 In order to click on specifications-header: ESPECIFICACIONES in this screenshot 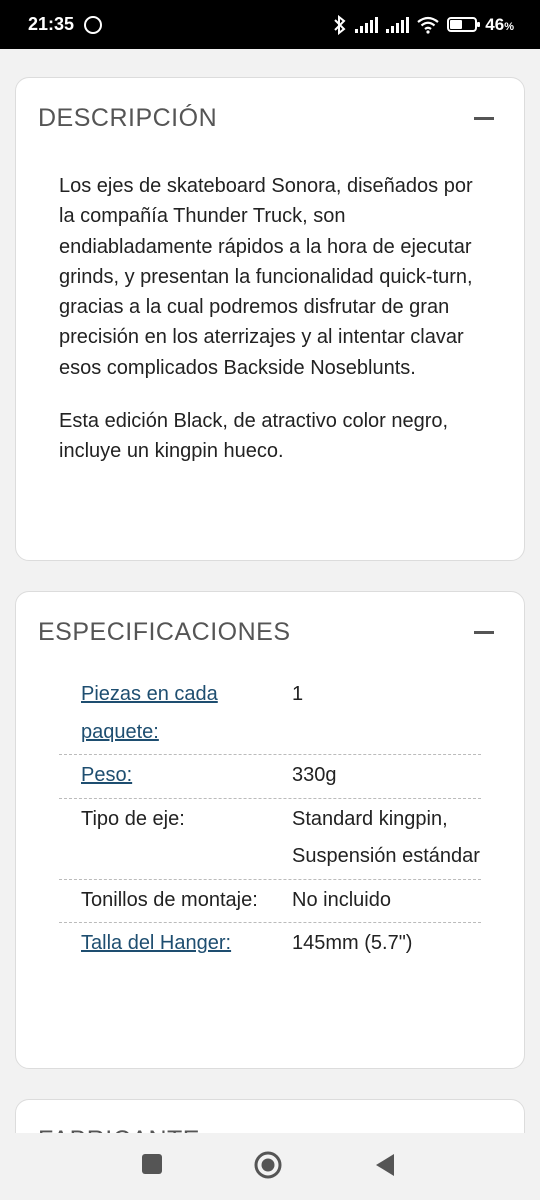, I will do `click(270, 632)`.